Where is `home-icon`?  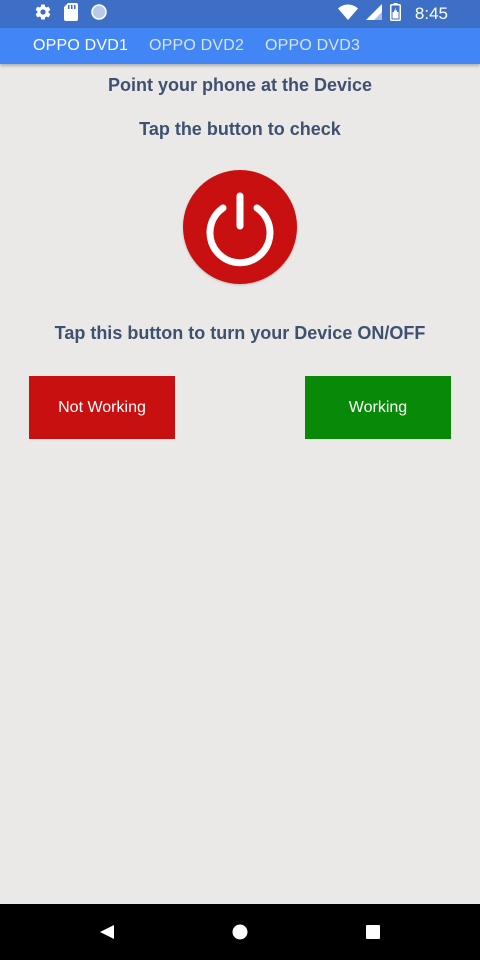 home-icon is located at coordinates (240, 934).